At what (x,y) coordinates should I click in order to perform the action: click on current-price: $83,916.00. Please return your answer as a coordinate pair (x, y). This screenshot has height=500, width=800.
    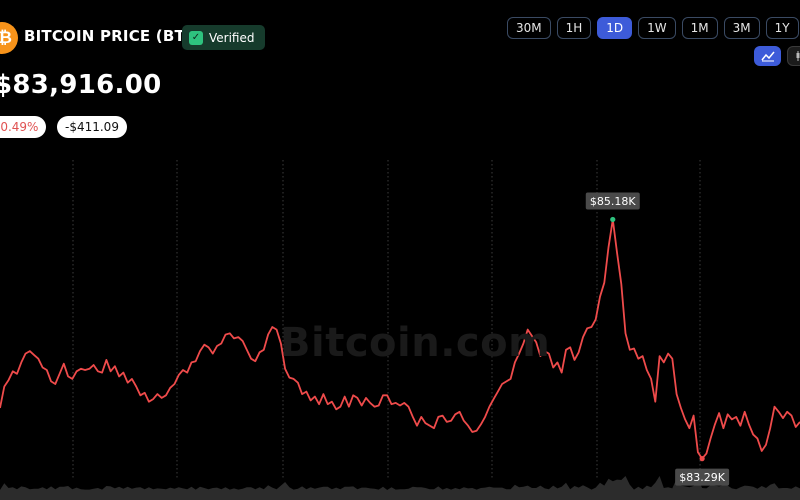
    Looking at the image, I should click on (81, 85).